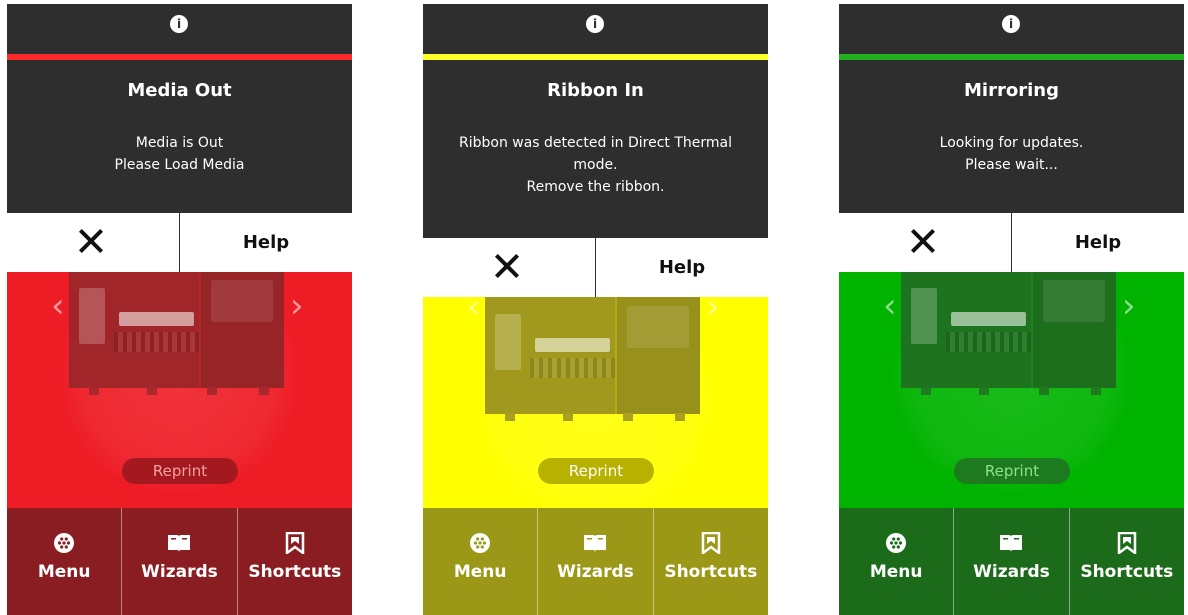 This screenshot has width=1188, height=615. Describe the element at coordinates (179, 154) in the screenshot. I see `alert-message: Media is Out Please Load Media` at that location.